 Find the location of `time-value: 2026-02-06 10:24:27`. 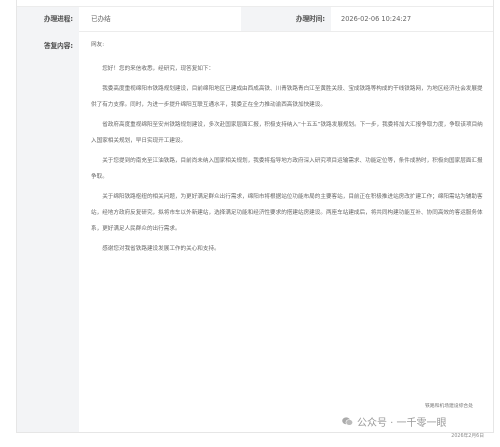

time-value: 2026-02-06 10:24:27 is located at coordinates (376, 19).